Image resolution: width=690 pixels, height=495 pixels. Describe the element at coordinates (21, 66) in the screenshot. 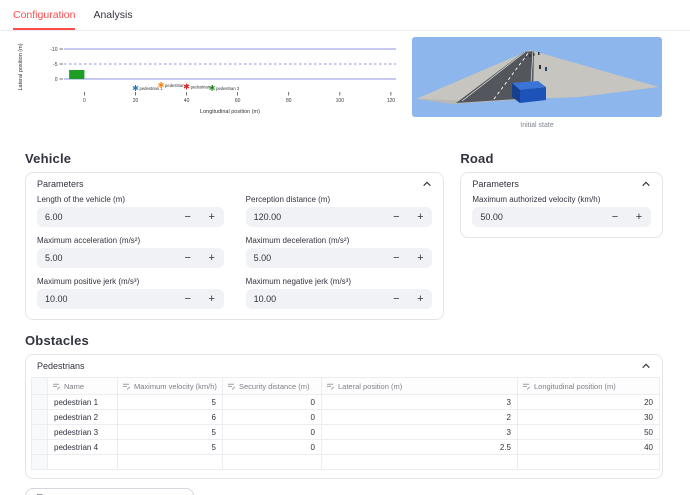

I see `svg-text: Lateral position (m)` at that location.